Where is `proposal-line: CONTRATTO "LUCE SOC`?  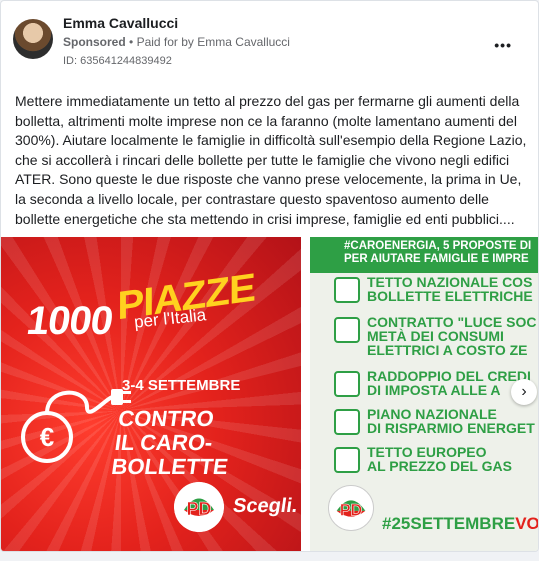 proposal-line: CONTRATTO "LUCE SOC is located at coordinates (452, 322).